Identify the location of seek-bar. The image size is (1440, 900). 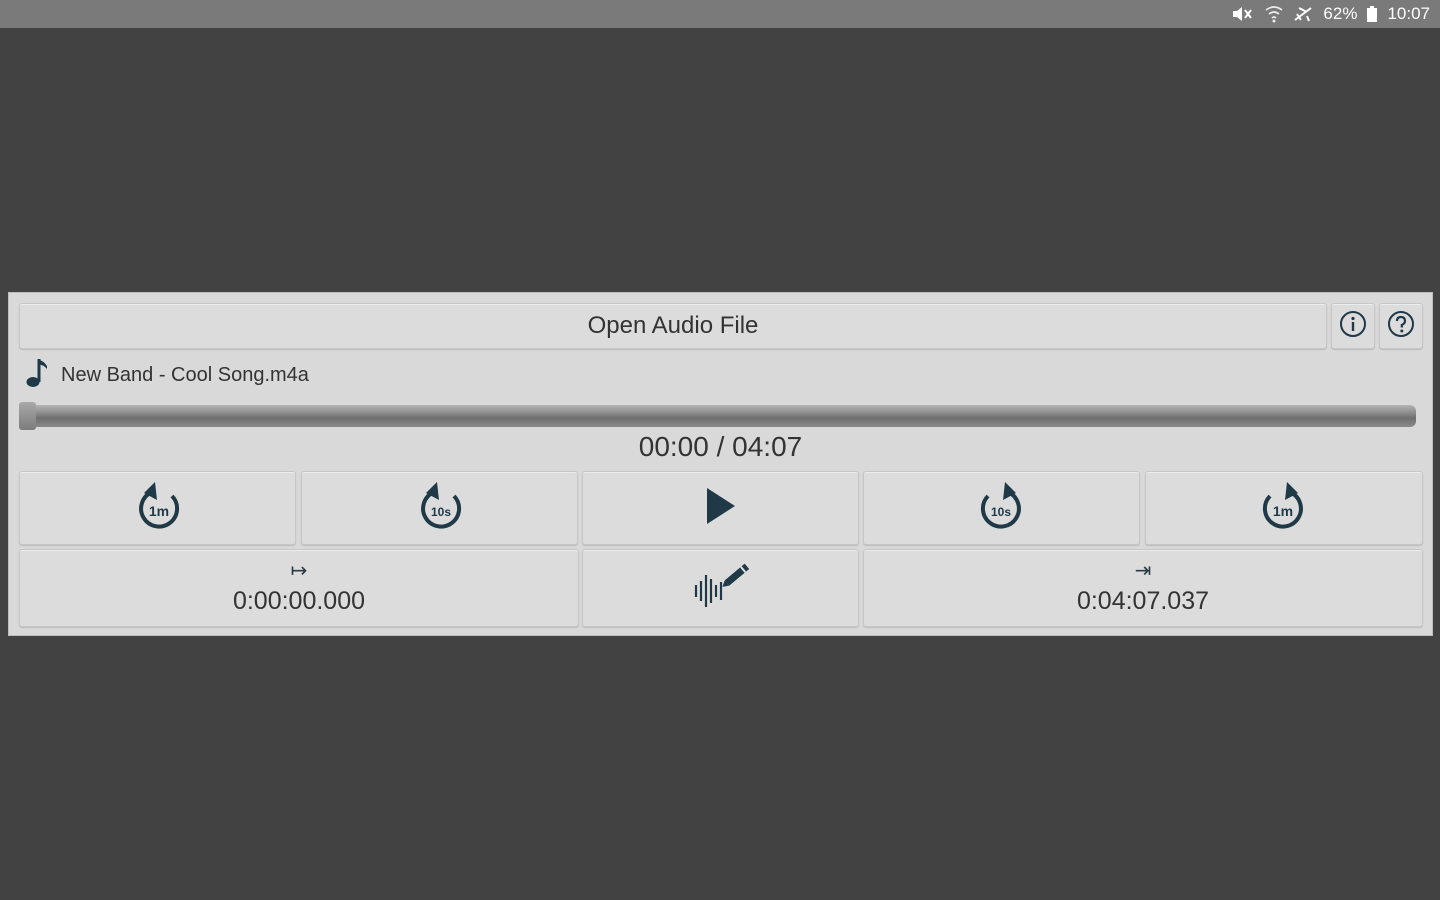
(717, 416).